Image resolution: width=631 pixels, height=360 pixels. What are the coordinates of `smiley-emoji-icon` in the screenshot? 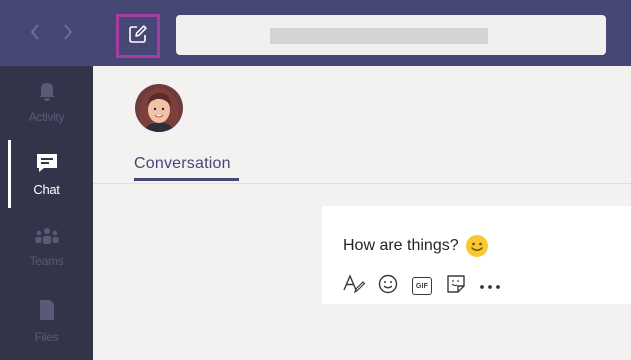 It's located at (477, 246).